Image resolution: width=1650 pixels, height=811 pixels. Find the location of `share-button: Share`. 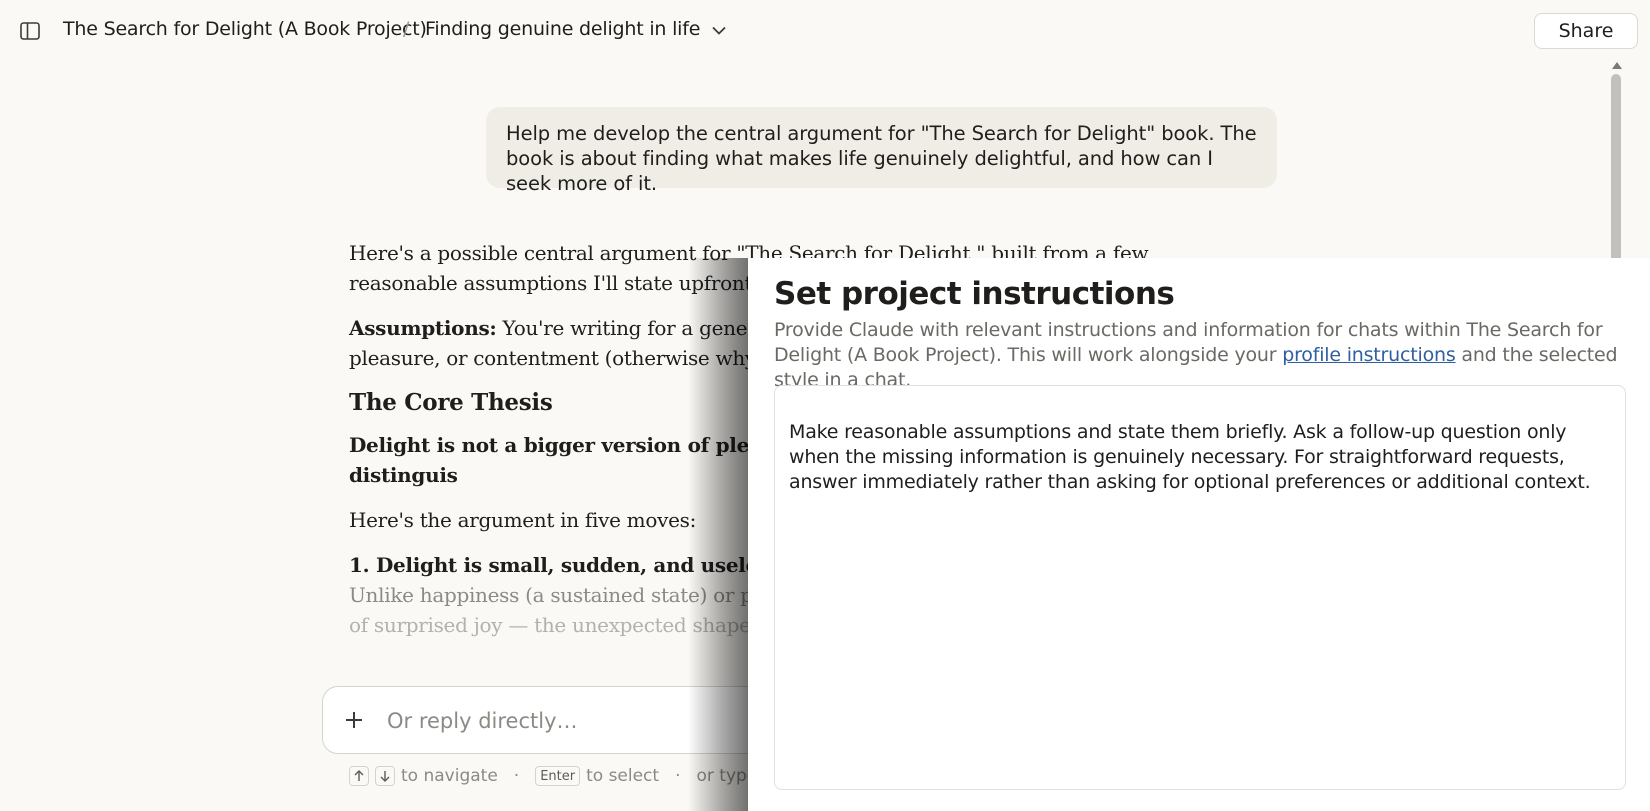

share-button: Share is located at coordinates (1586, 31).